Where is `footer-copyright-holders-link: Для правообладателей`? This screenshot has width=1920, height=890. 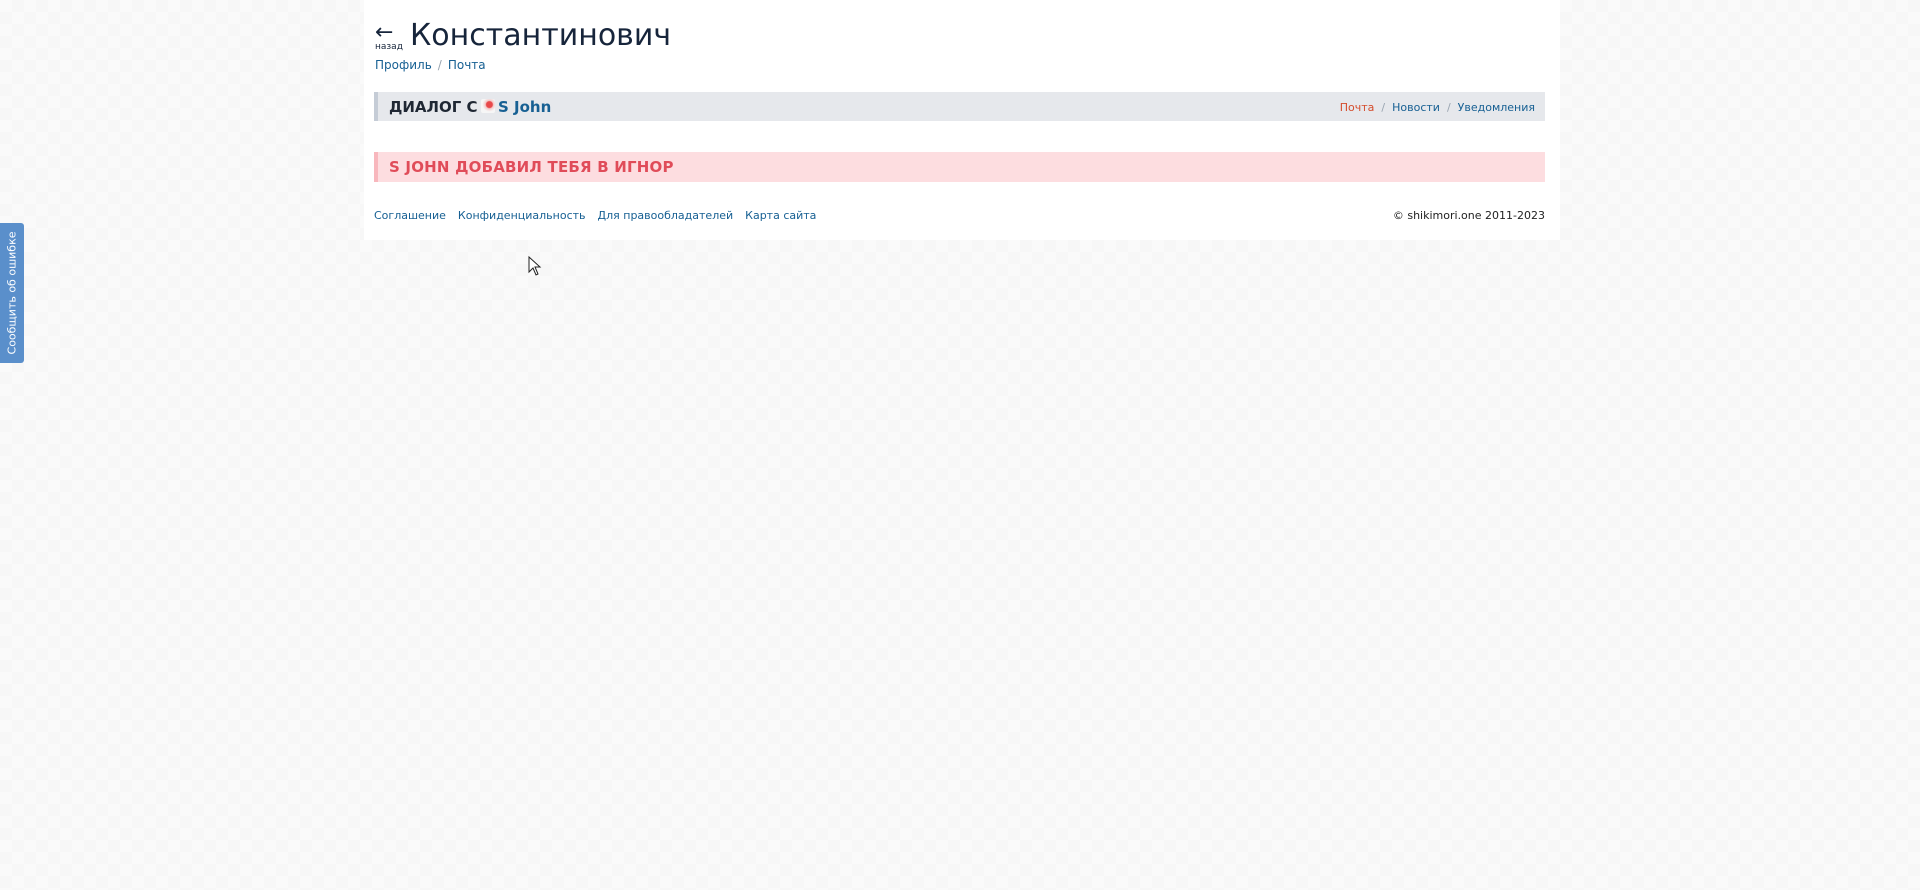 footer-copyright-holders-link: Для правообладателей is located at coordinates (666, 215).